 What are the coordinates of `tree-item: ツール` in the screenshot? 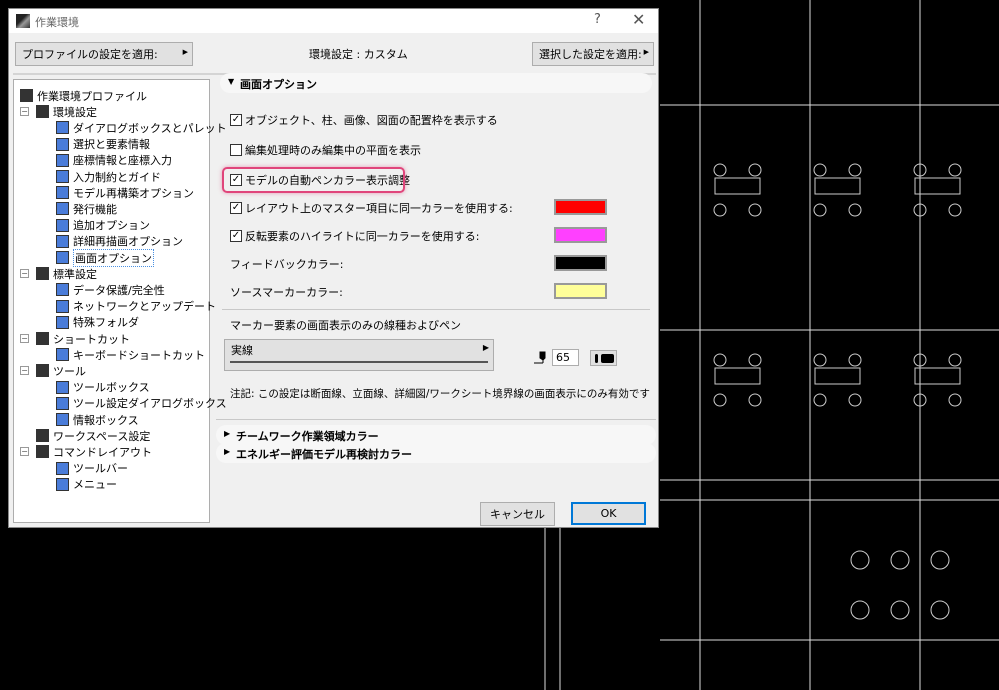 It's located at (61, 370).